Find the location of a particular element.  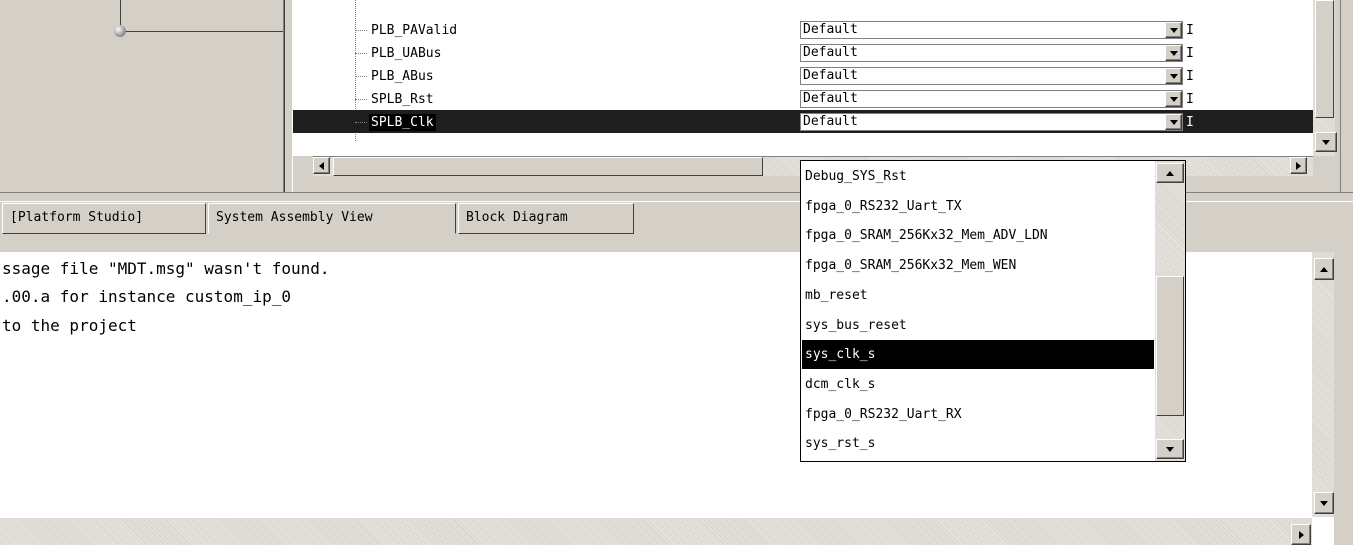

dropdown-option: fpga_0_RS232_Uart_RX is located at coordinates (978, 414).